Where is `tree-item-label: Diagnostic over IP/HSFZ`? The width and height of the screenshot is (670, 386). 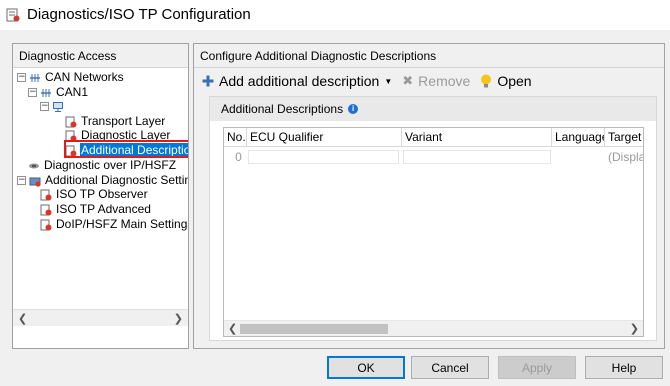 tree-item-label: Diagnostic over IP/HSFZ is located at coordinates (110, 165).